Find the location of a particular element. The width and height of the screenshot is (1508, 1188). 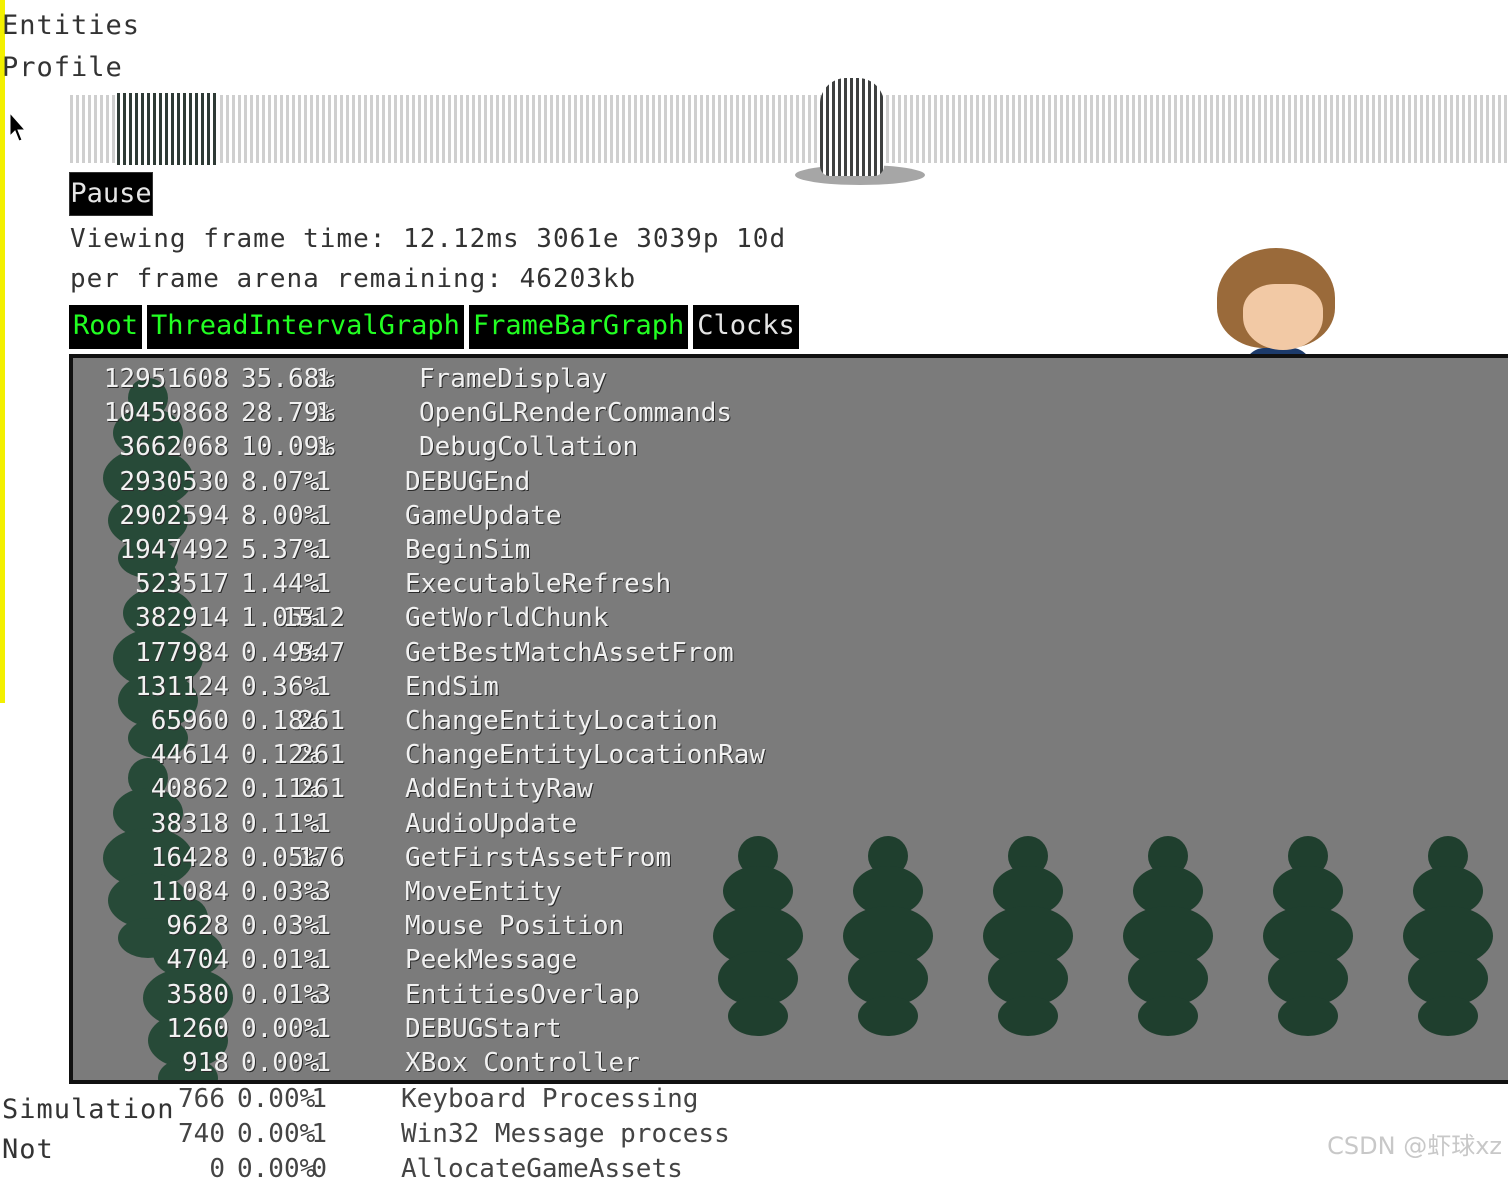

row-cycles: 40862 is located at coordinates (189, 789).